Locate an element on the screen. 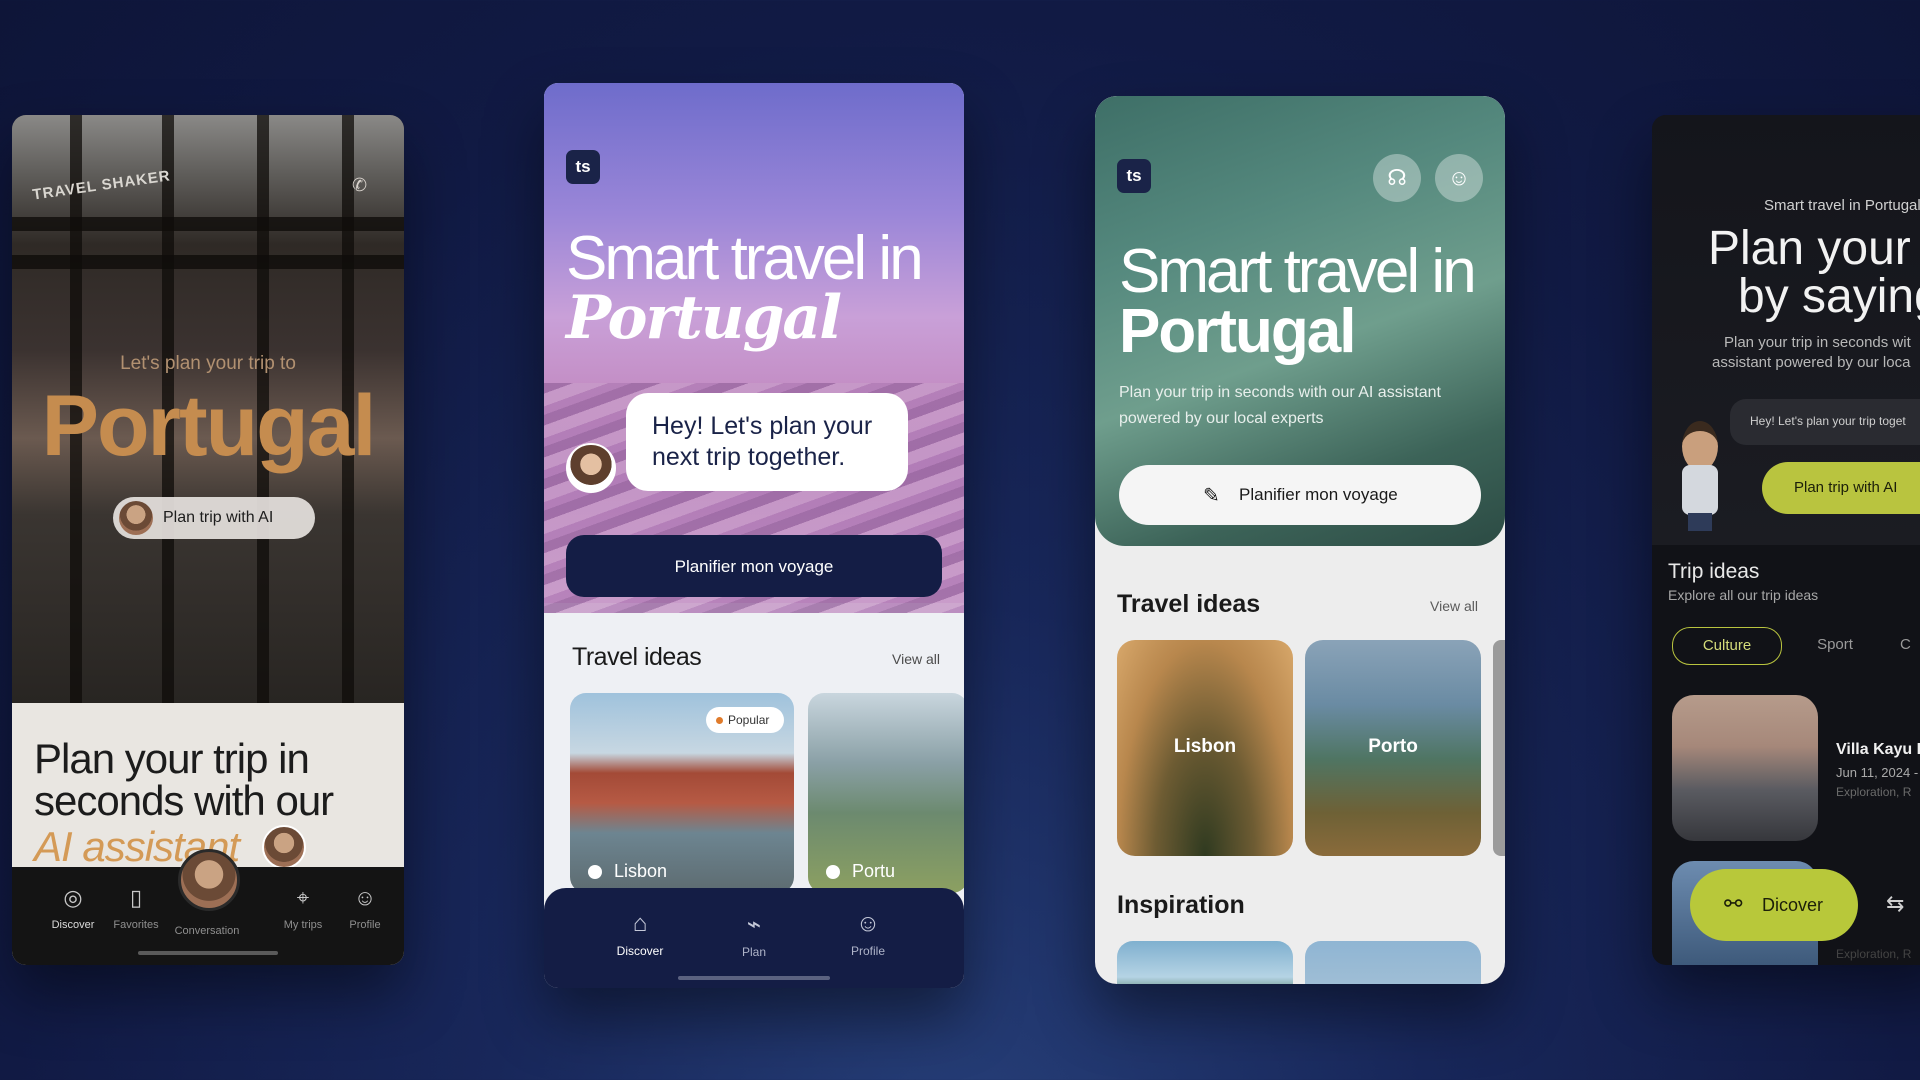 The height and width of the screenshot is (1080, 1920). hero-subtitle: Let's plan your trip to is located at coordinates (208, 363).